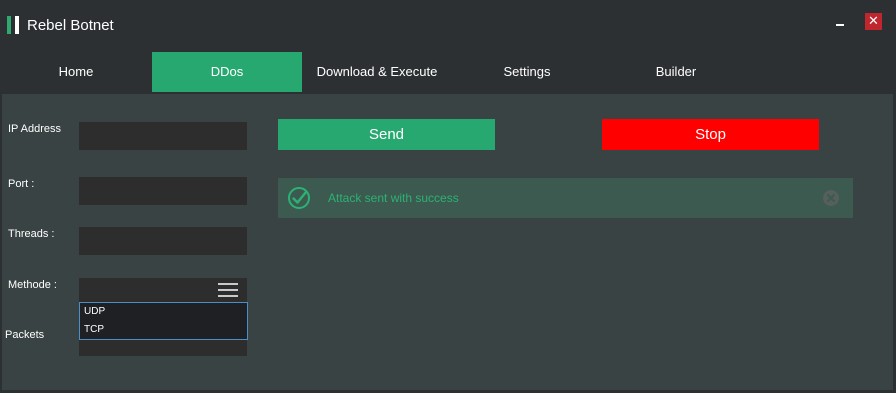 The image size is (896, 393). I want to click on tab-home: Home, so click(76, 72).